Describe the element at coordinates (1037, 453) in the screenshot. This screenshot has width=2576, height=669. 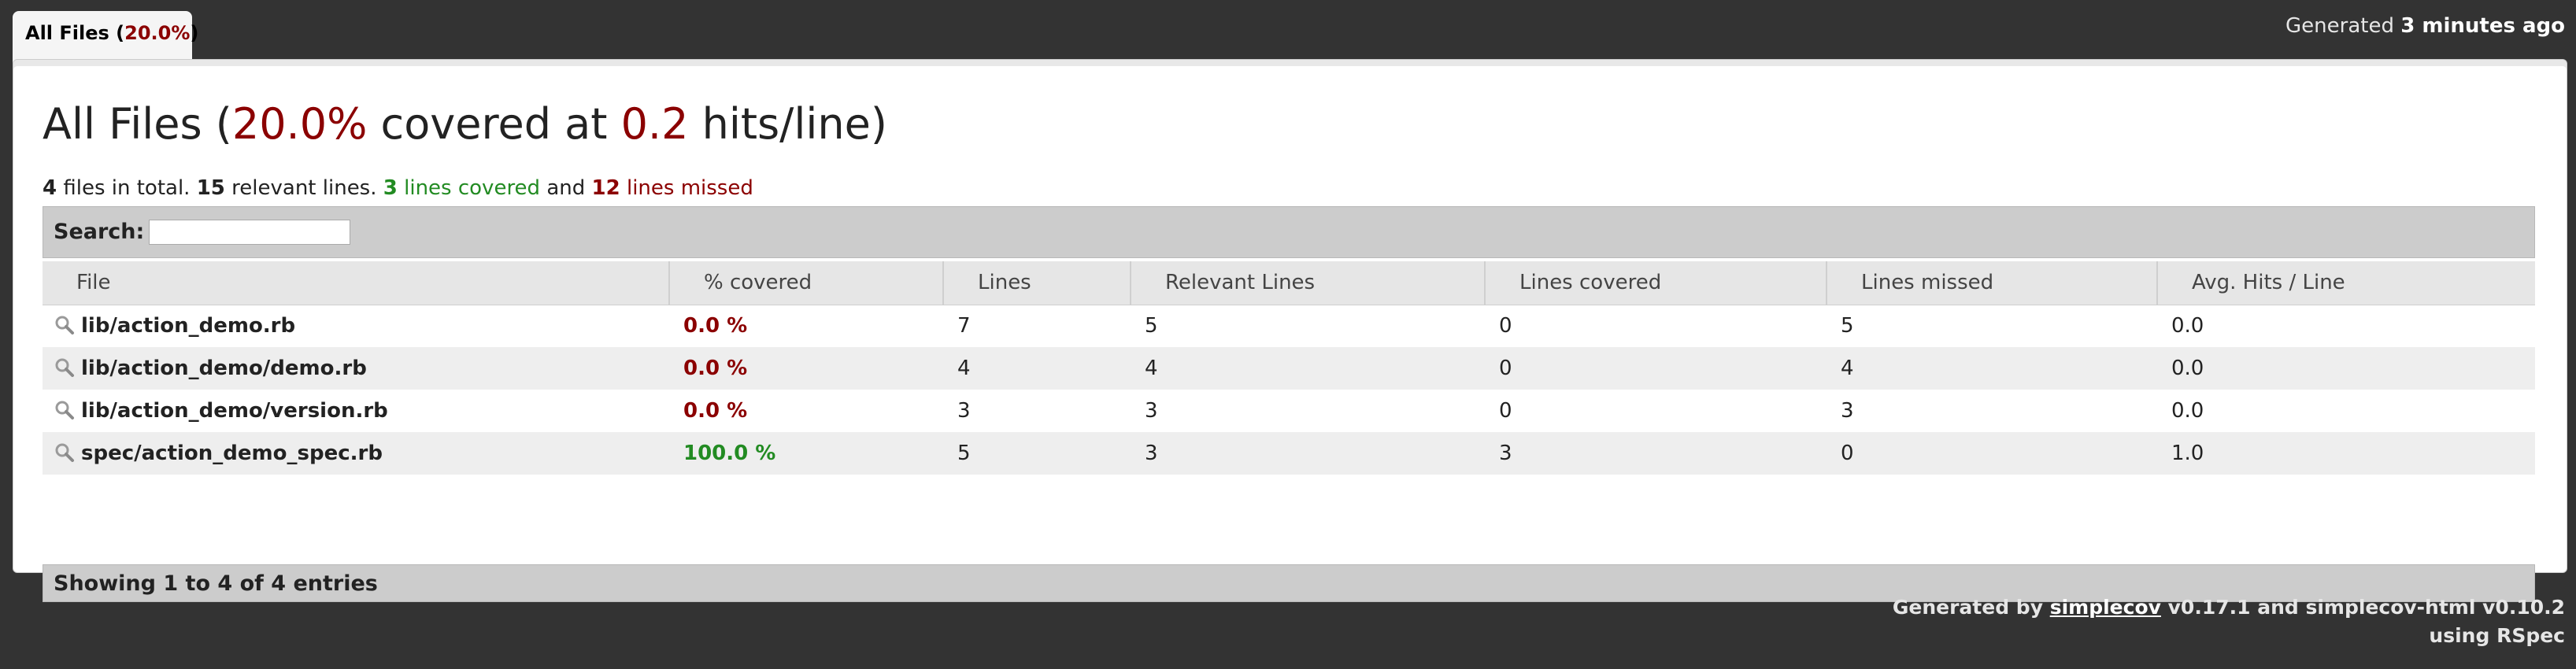
I see `lines-cell: 5` at that location.